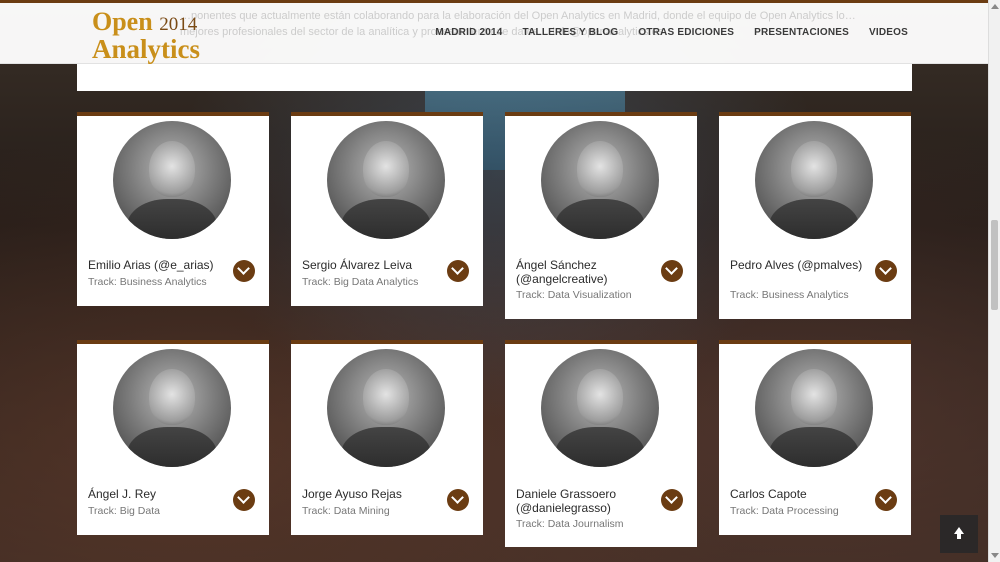  What do you see at coordinates (995, 555) in the screenshot?
I see `scroll-down-arrow-icon` at bounding box center [995, 555].